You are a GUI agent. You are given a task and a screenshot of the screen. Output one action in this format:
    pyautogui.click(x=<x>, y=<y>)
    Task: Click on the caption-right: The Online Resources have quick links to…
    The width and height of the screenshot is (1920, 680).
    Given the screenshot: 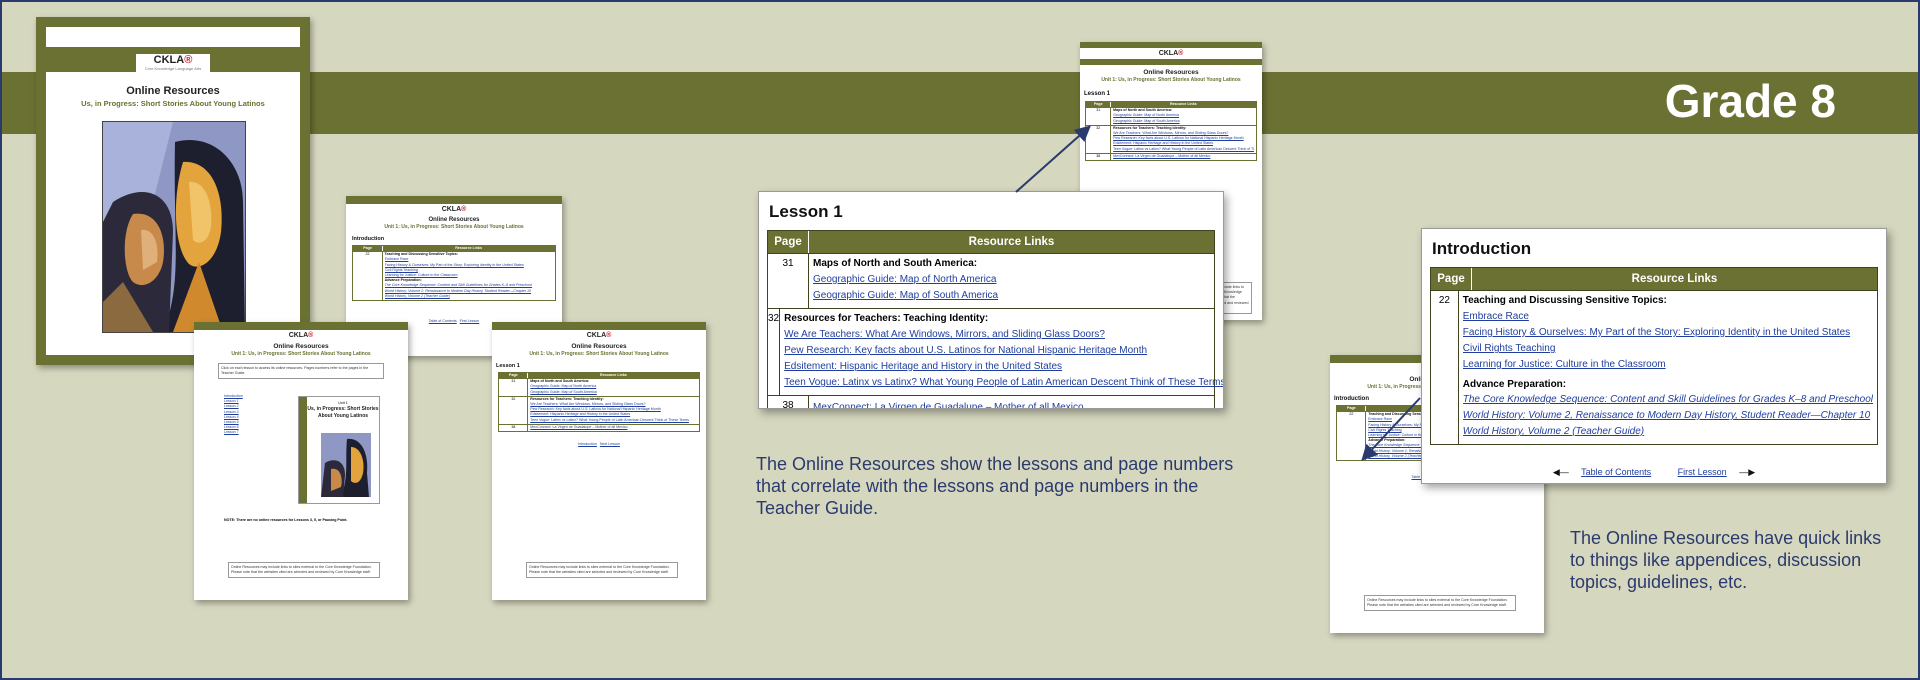 What is the action you would take?
    pyautogui.click(x=1726, y=560)
    